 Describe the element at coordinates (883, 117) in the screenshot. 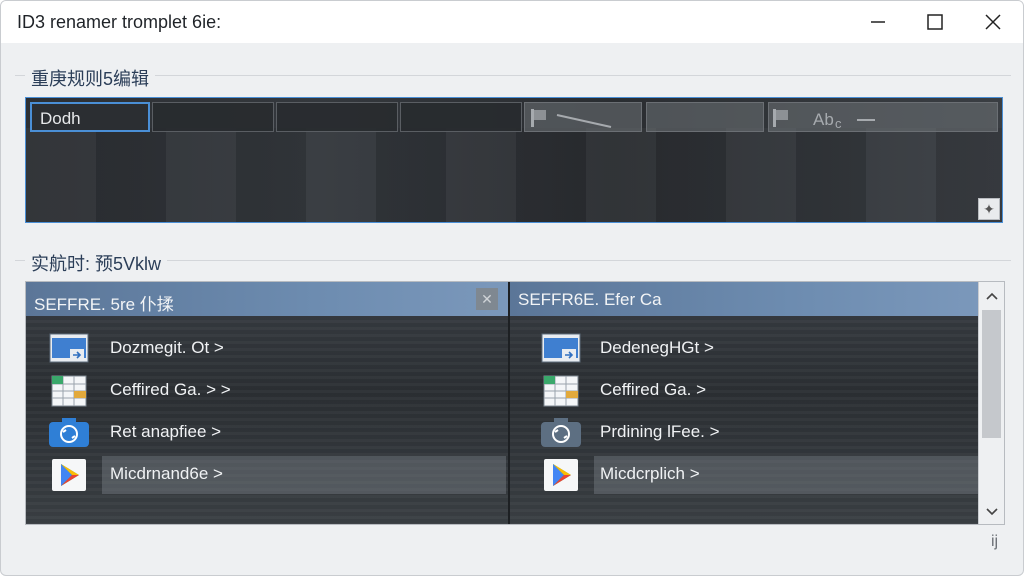

I see `format-button: Ab c` at that location.